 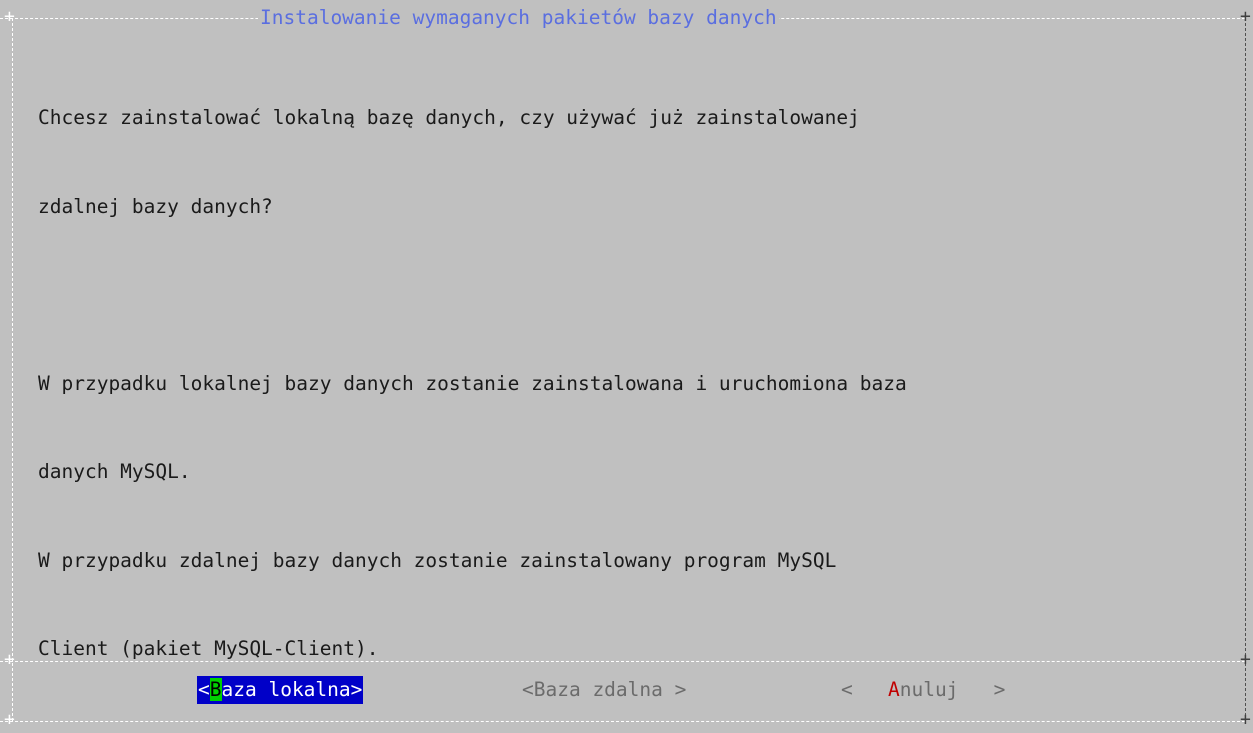 What do you see at coordinates (1245, 16) in the screenshot?
I see `corner-top-right: +` at bounding box center [1245, 16].